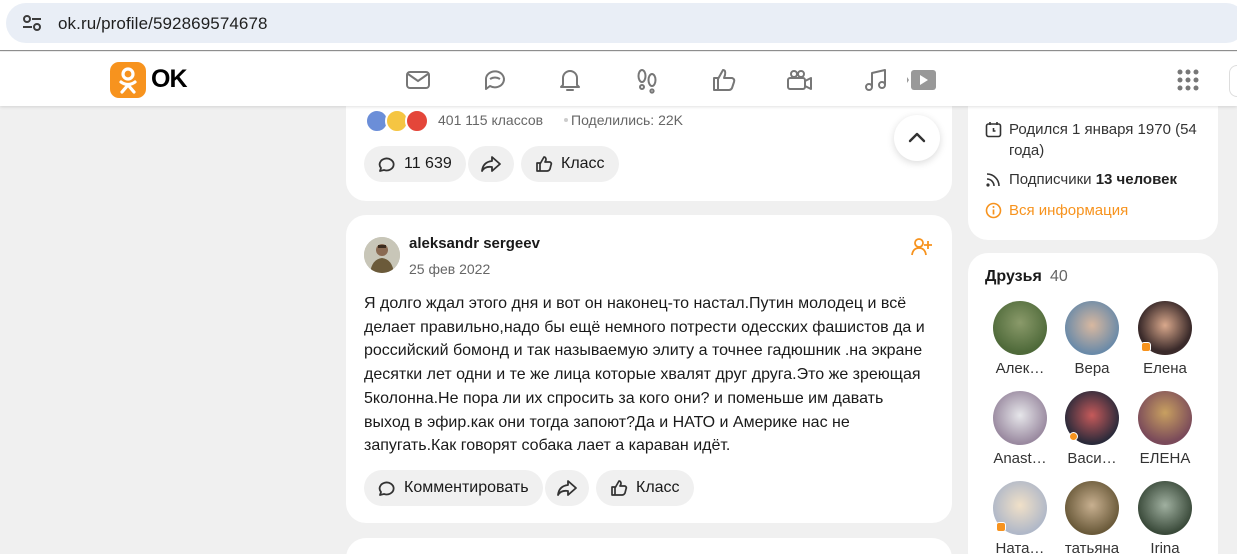 This screenshot has height=554, width=1237. I want to click on url-text: ok.ru/profile/592869574678, so click(163, 24).